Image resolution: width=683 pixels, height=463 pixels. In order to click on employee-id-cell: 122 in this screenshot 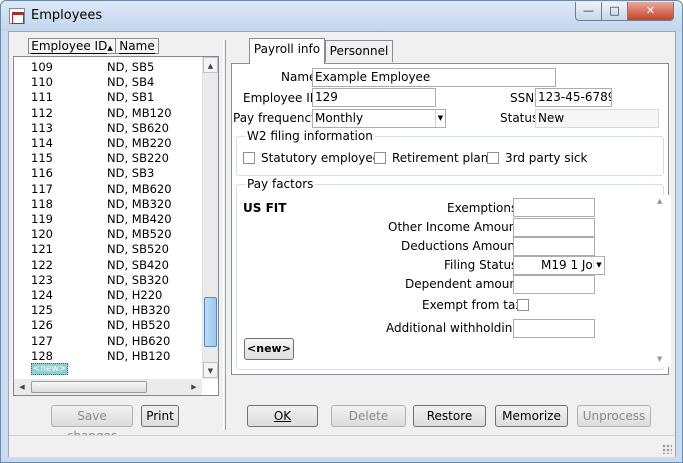, I will do `click(42, 264)`.